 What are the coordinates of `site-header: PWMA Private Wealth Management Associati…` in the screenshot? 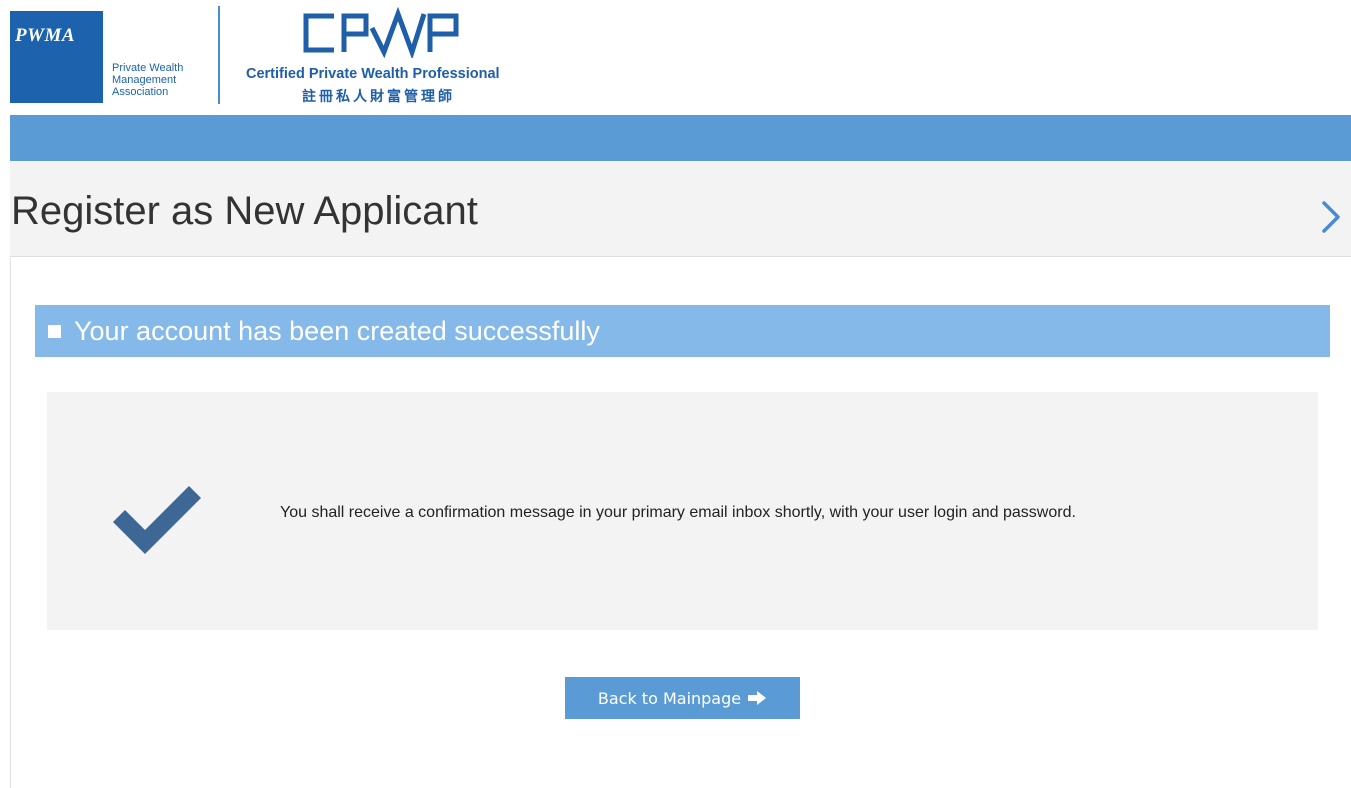 It's located at (675, 57).